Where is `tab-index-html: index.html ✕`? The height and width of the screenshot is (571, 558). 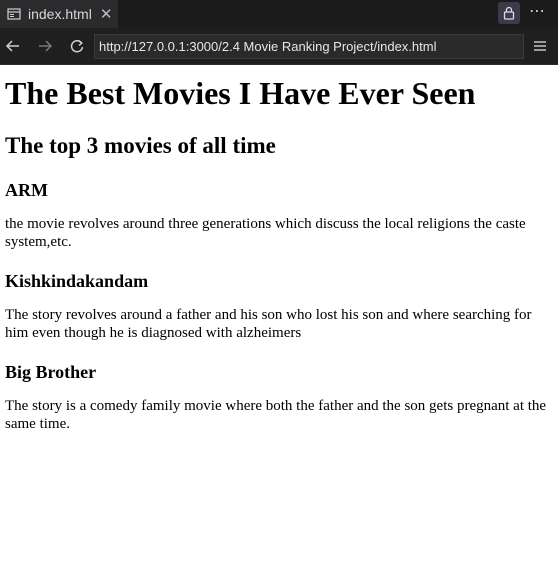
tab-index-html: index.html ✕ is located at coordinates (59, 14).